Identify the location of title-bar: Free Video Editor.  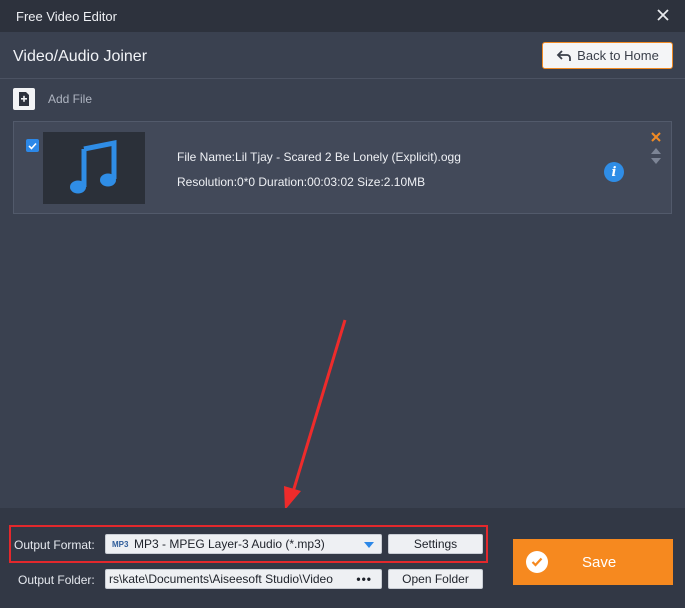
(342, 16).